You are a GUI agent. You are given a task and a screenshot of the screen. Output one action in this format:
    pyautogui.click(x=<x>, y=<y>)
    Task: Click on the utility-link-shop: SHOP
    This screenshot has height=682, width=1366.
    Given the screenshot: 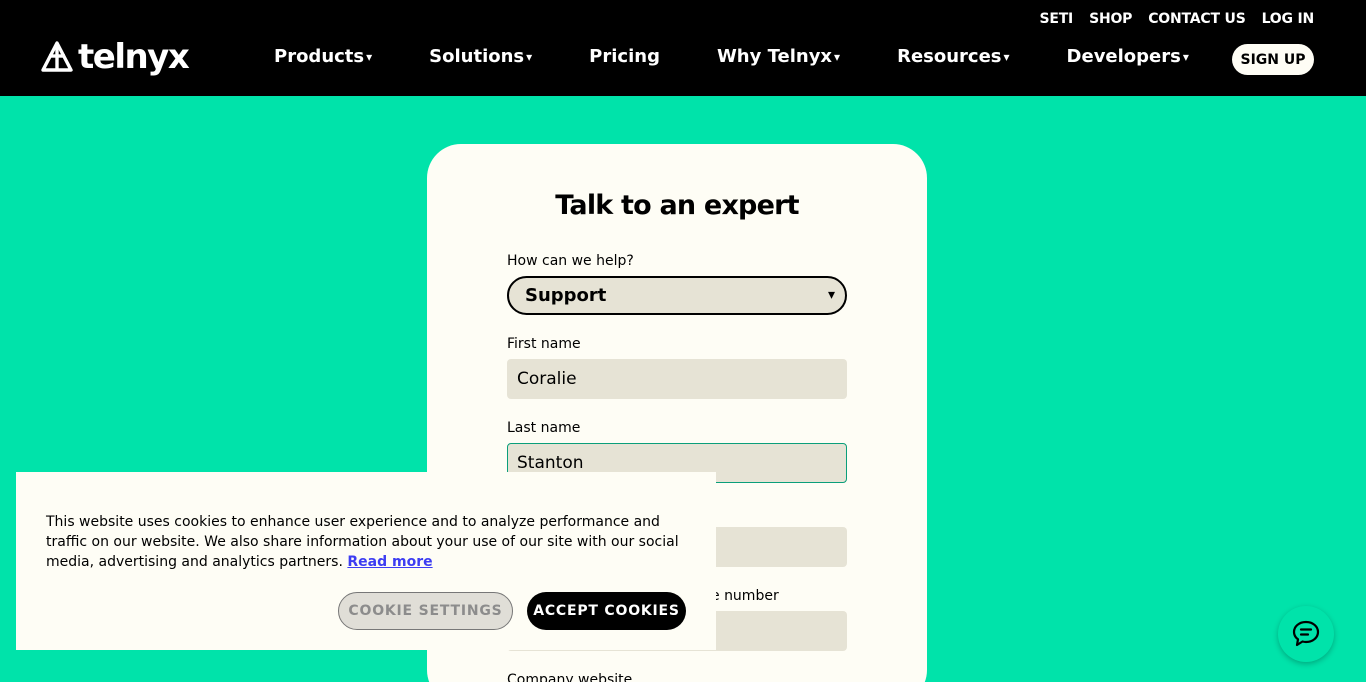 What is the action you would take?
    pyautogui.click(x=1110, y=19)
    